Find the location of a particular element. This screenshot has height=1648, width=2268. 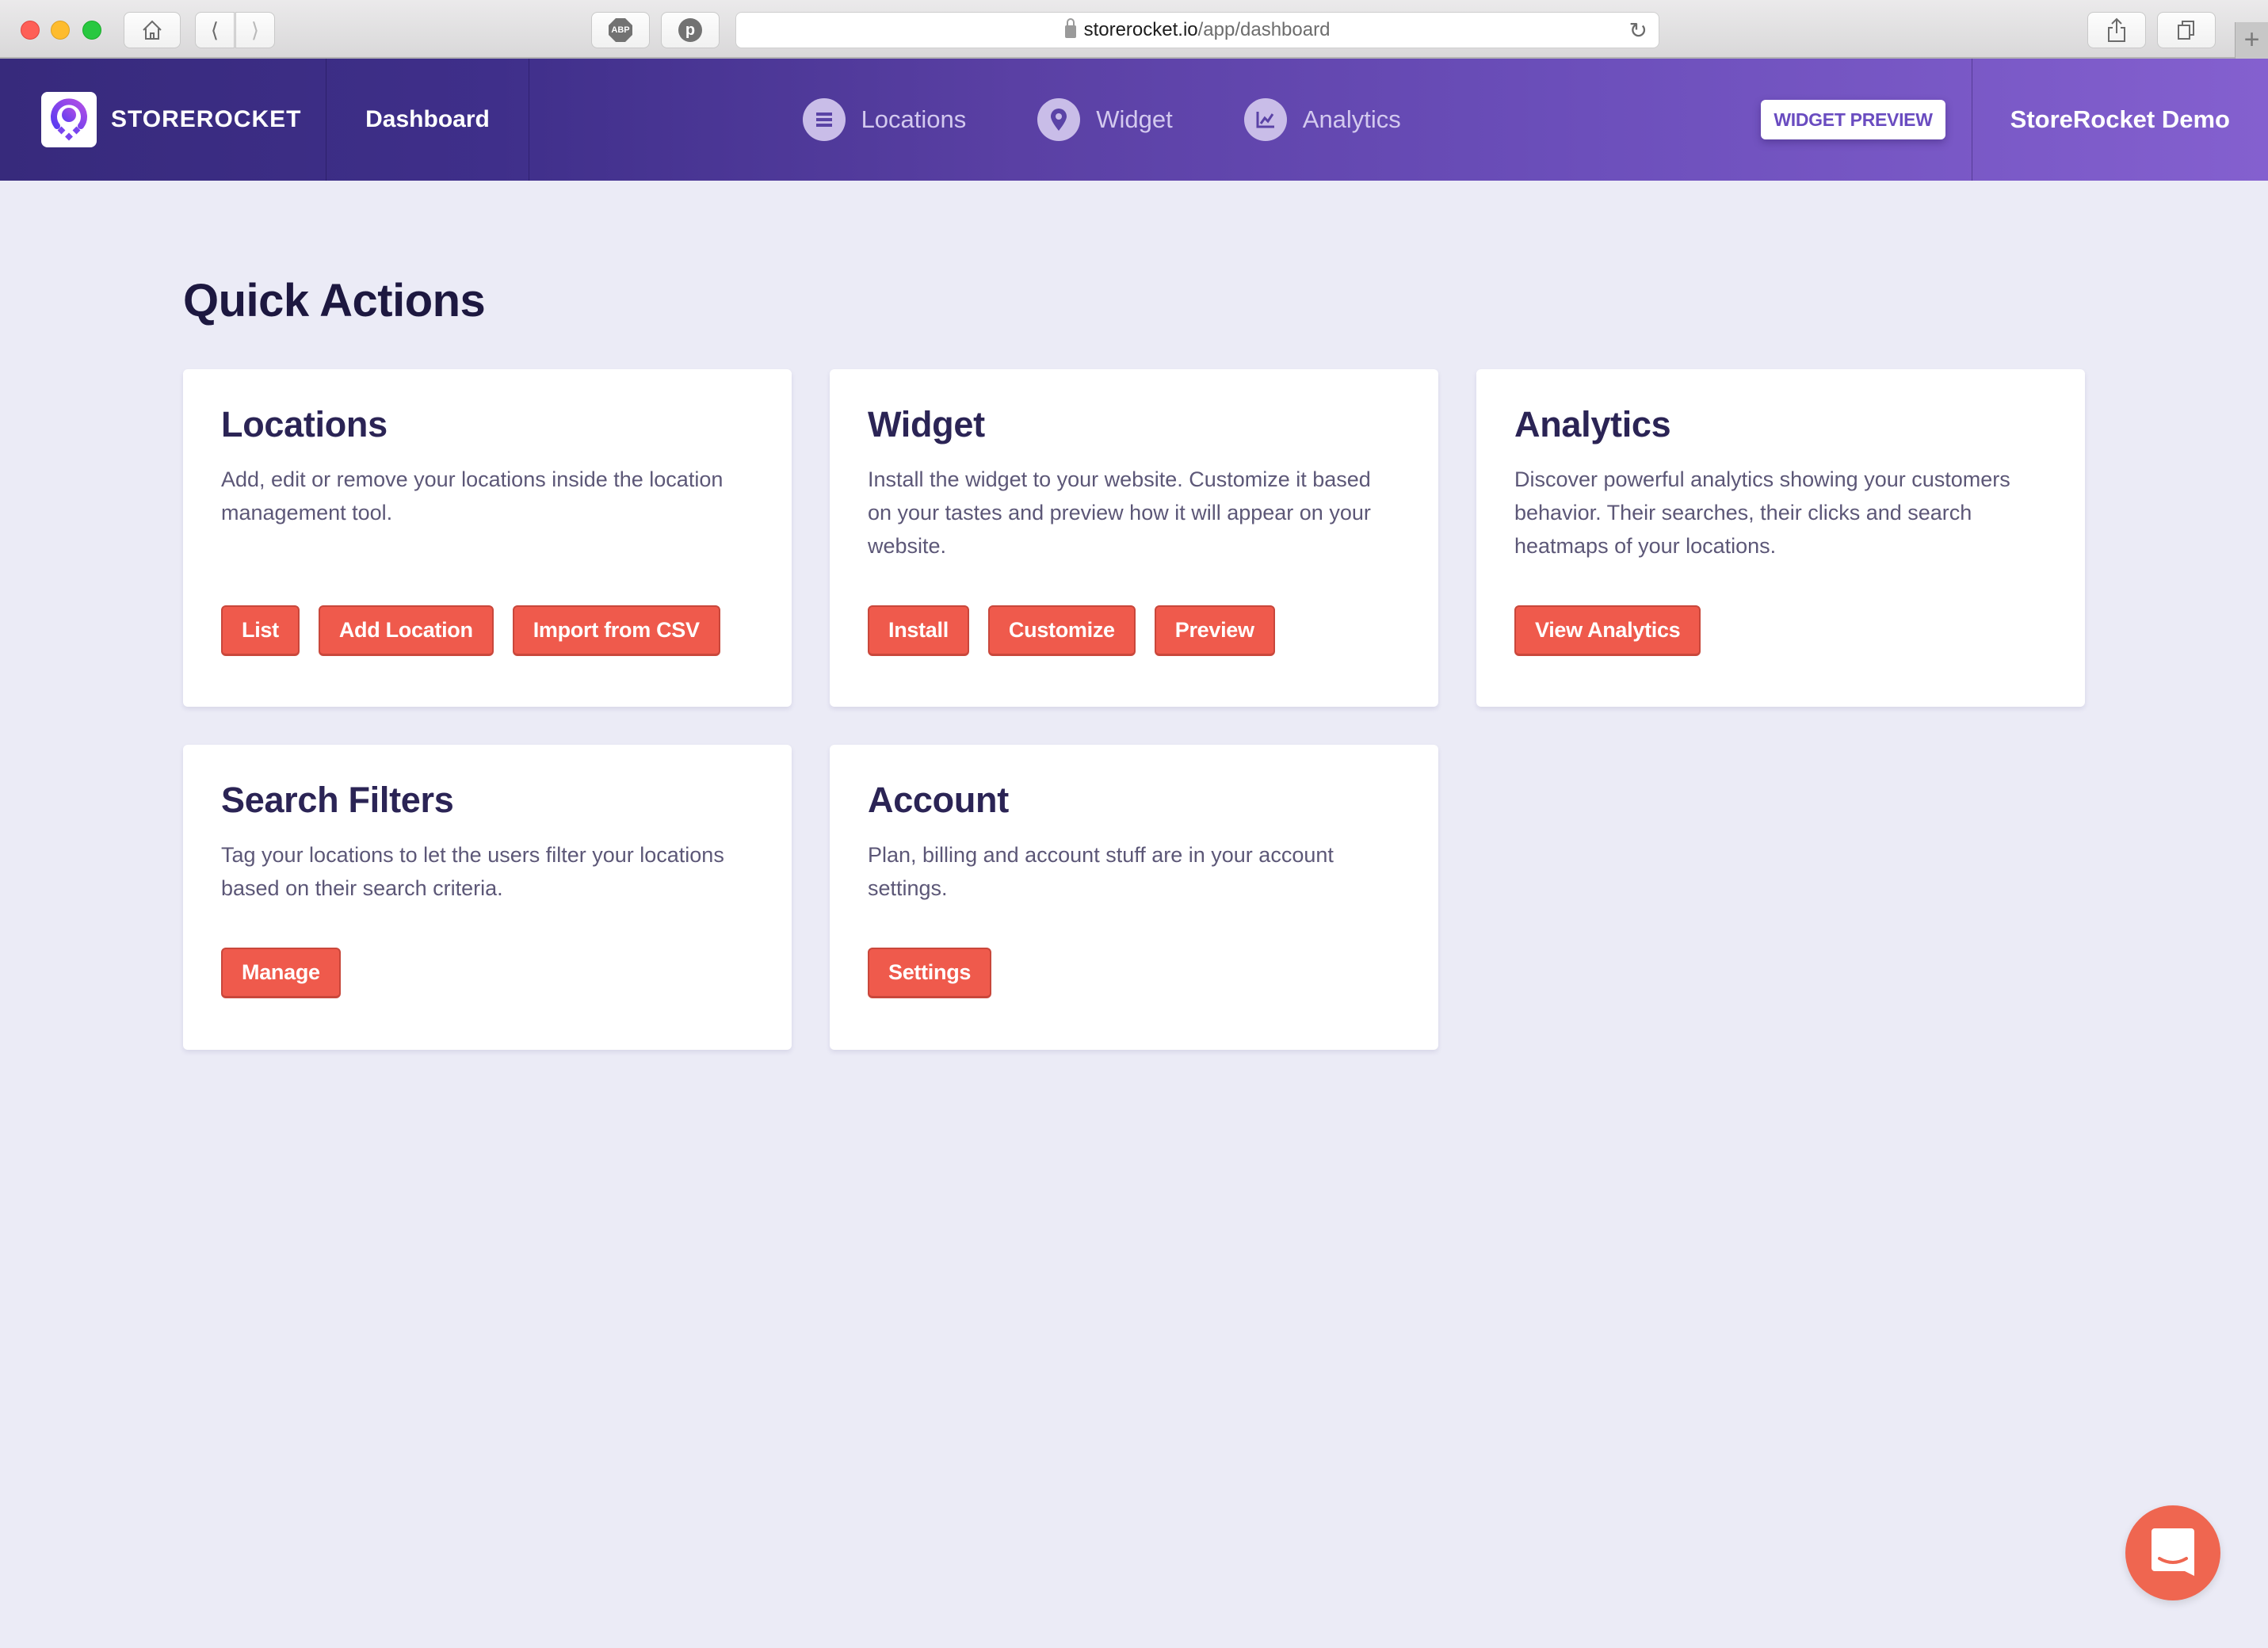

card-actions: Install Customize Preview is located at coordinates (1071, 630).